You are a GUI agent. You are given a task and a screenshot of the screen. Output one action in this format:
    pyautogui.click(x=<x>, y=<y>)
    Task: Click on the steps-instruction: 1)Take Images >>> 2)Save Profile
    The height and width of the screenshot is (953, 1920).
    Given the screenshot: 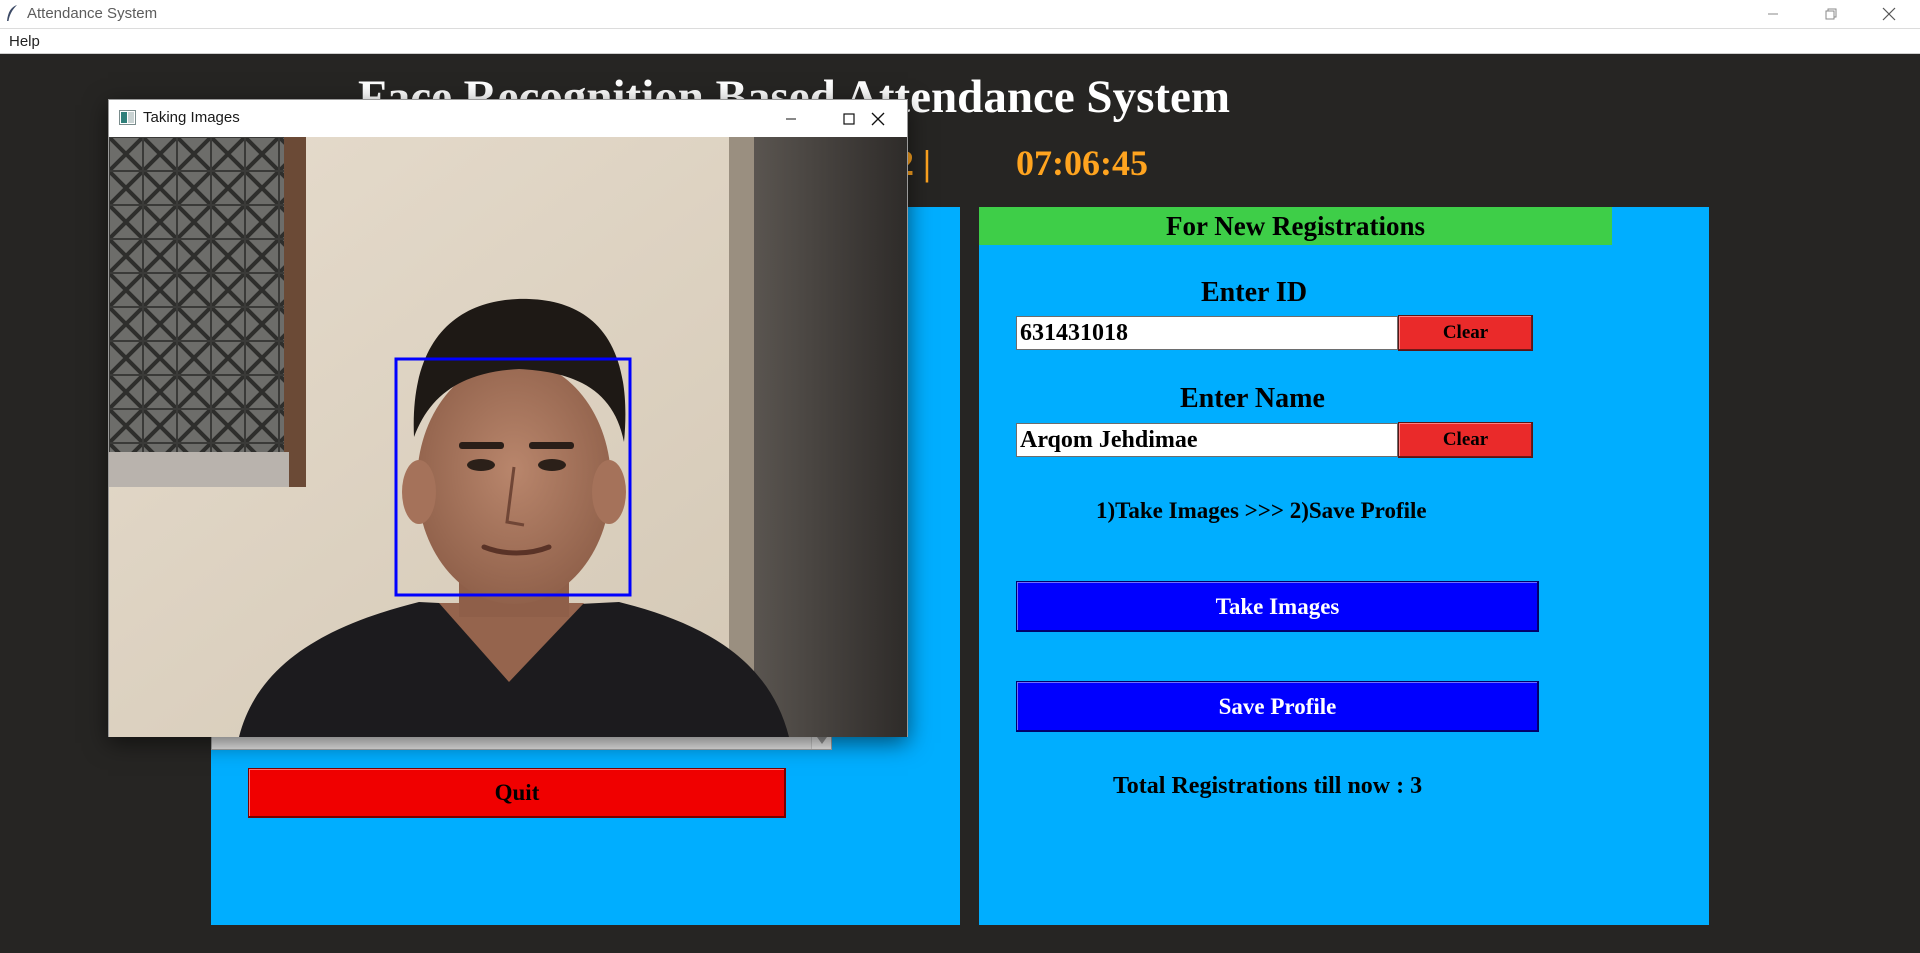 What is the action you would take?
    pyautogui.click(x=1261, y=510)
    